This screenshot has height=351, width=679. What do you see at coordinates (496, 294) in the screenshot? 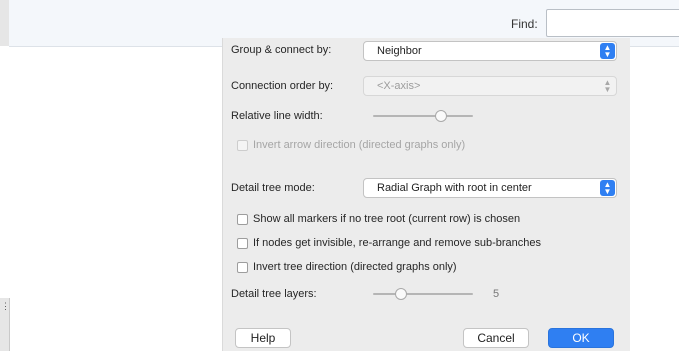
I see `detail-tree-layers-value: 5` at bounding box center [496, 294].